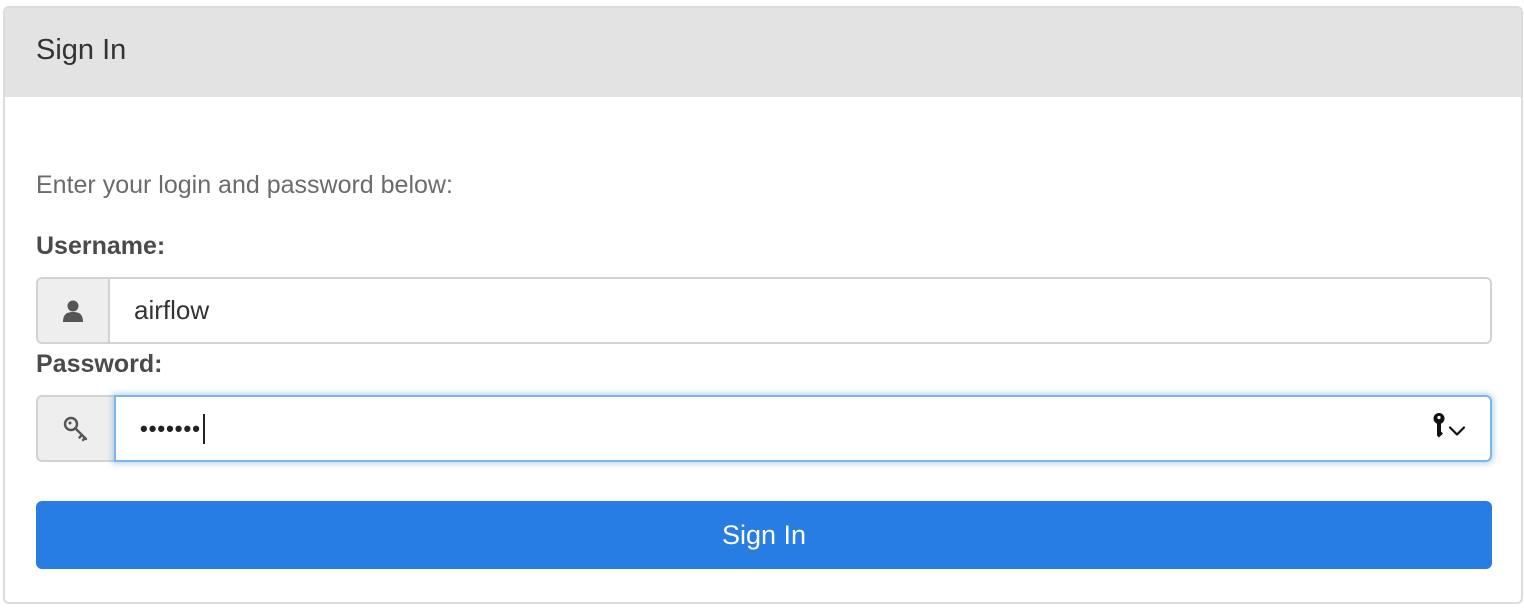 The height and width of the screenshot is (610, 1524). What do you see at coordinates (72, 310) in the screenshot?
I see `user-icon` at bounding box center [72, 310].